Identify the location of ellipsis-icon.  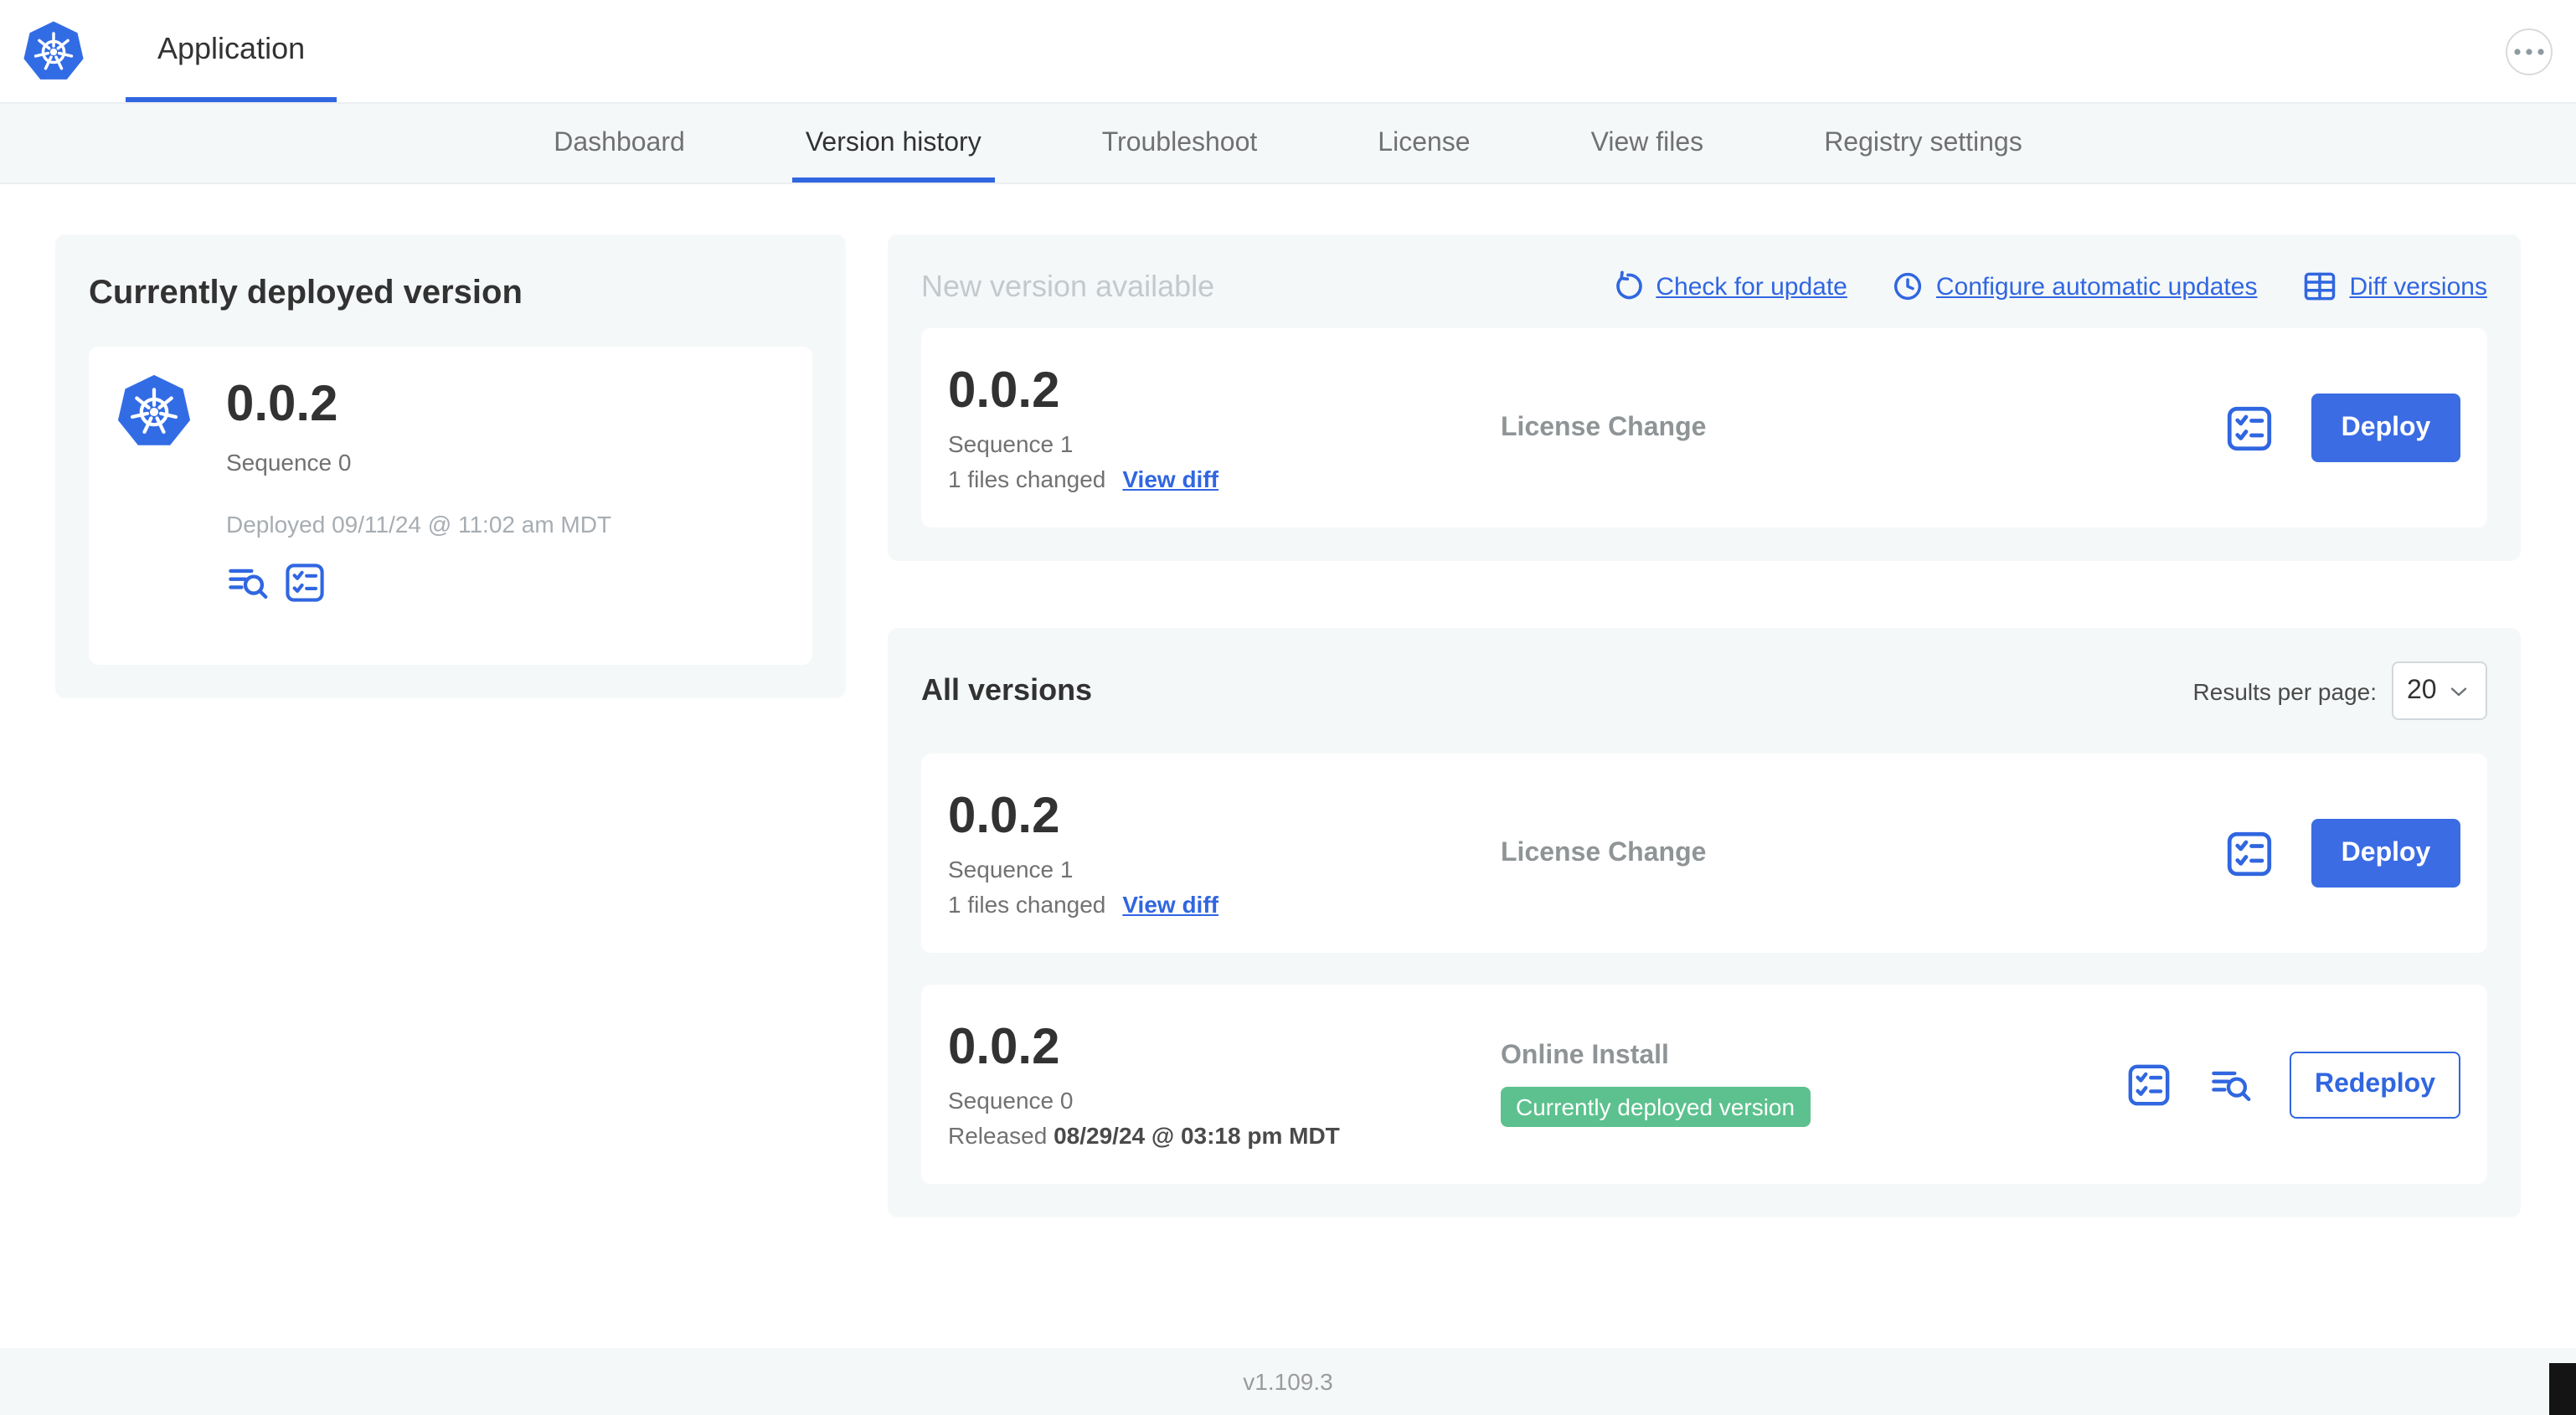
(2529, 52).